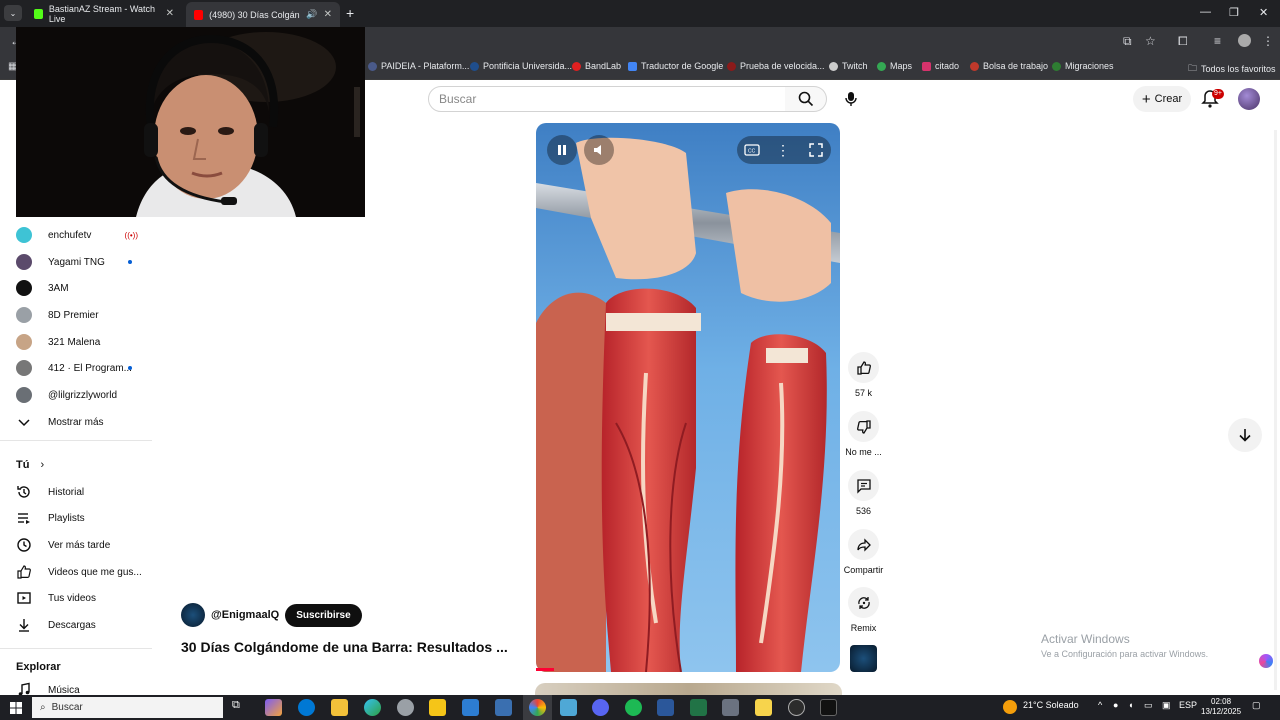 This screenshot has height=720, width=1280. What do you see at coordinates (1183, 41) in the screenshot?
I see `extensions-icon: ⧠` at bounding box center [1183, 41].